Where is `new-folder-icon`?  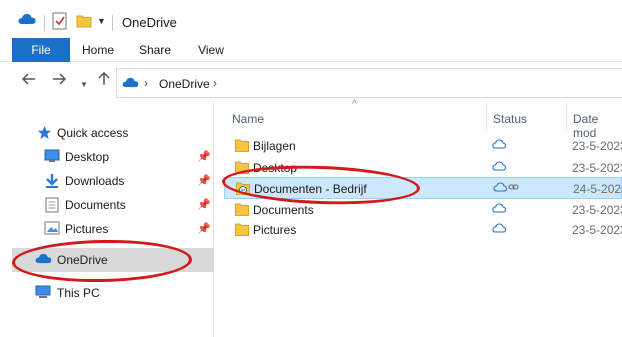 new-folder-icon is located at coordinates (84, 22).